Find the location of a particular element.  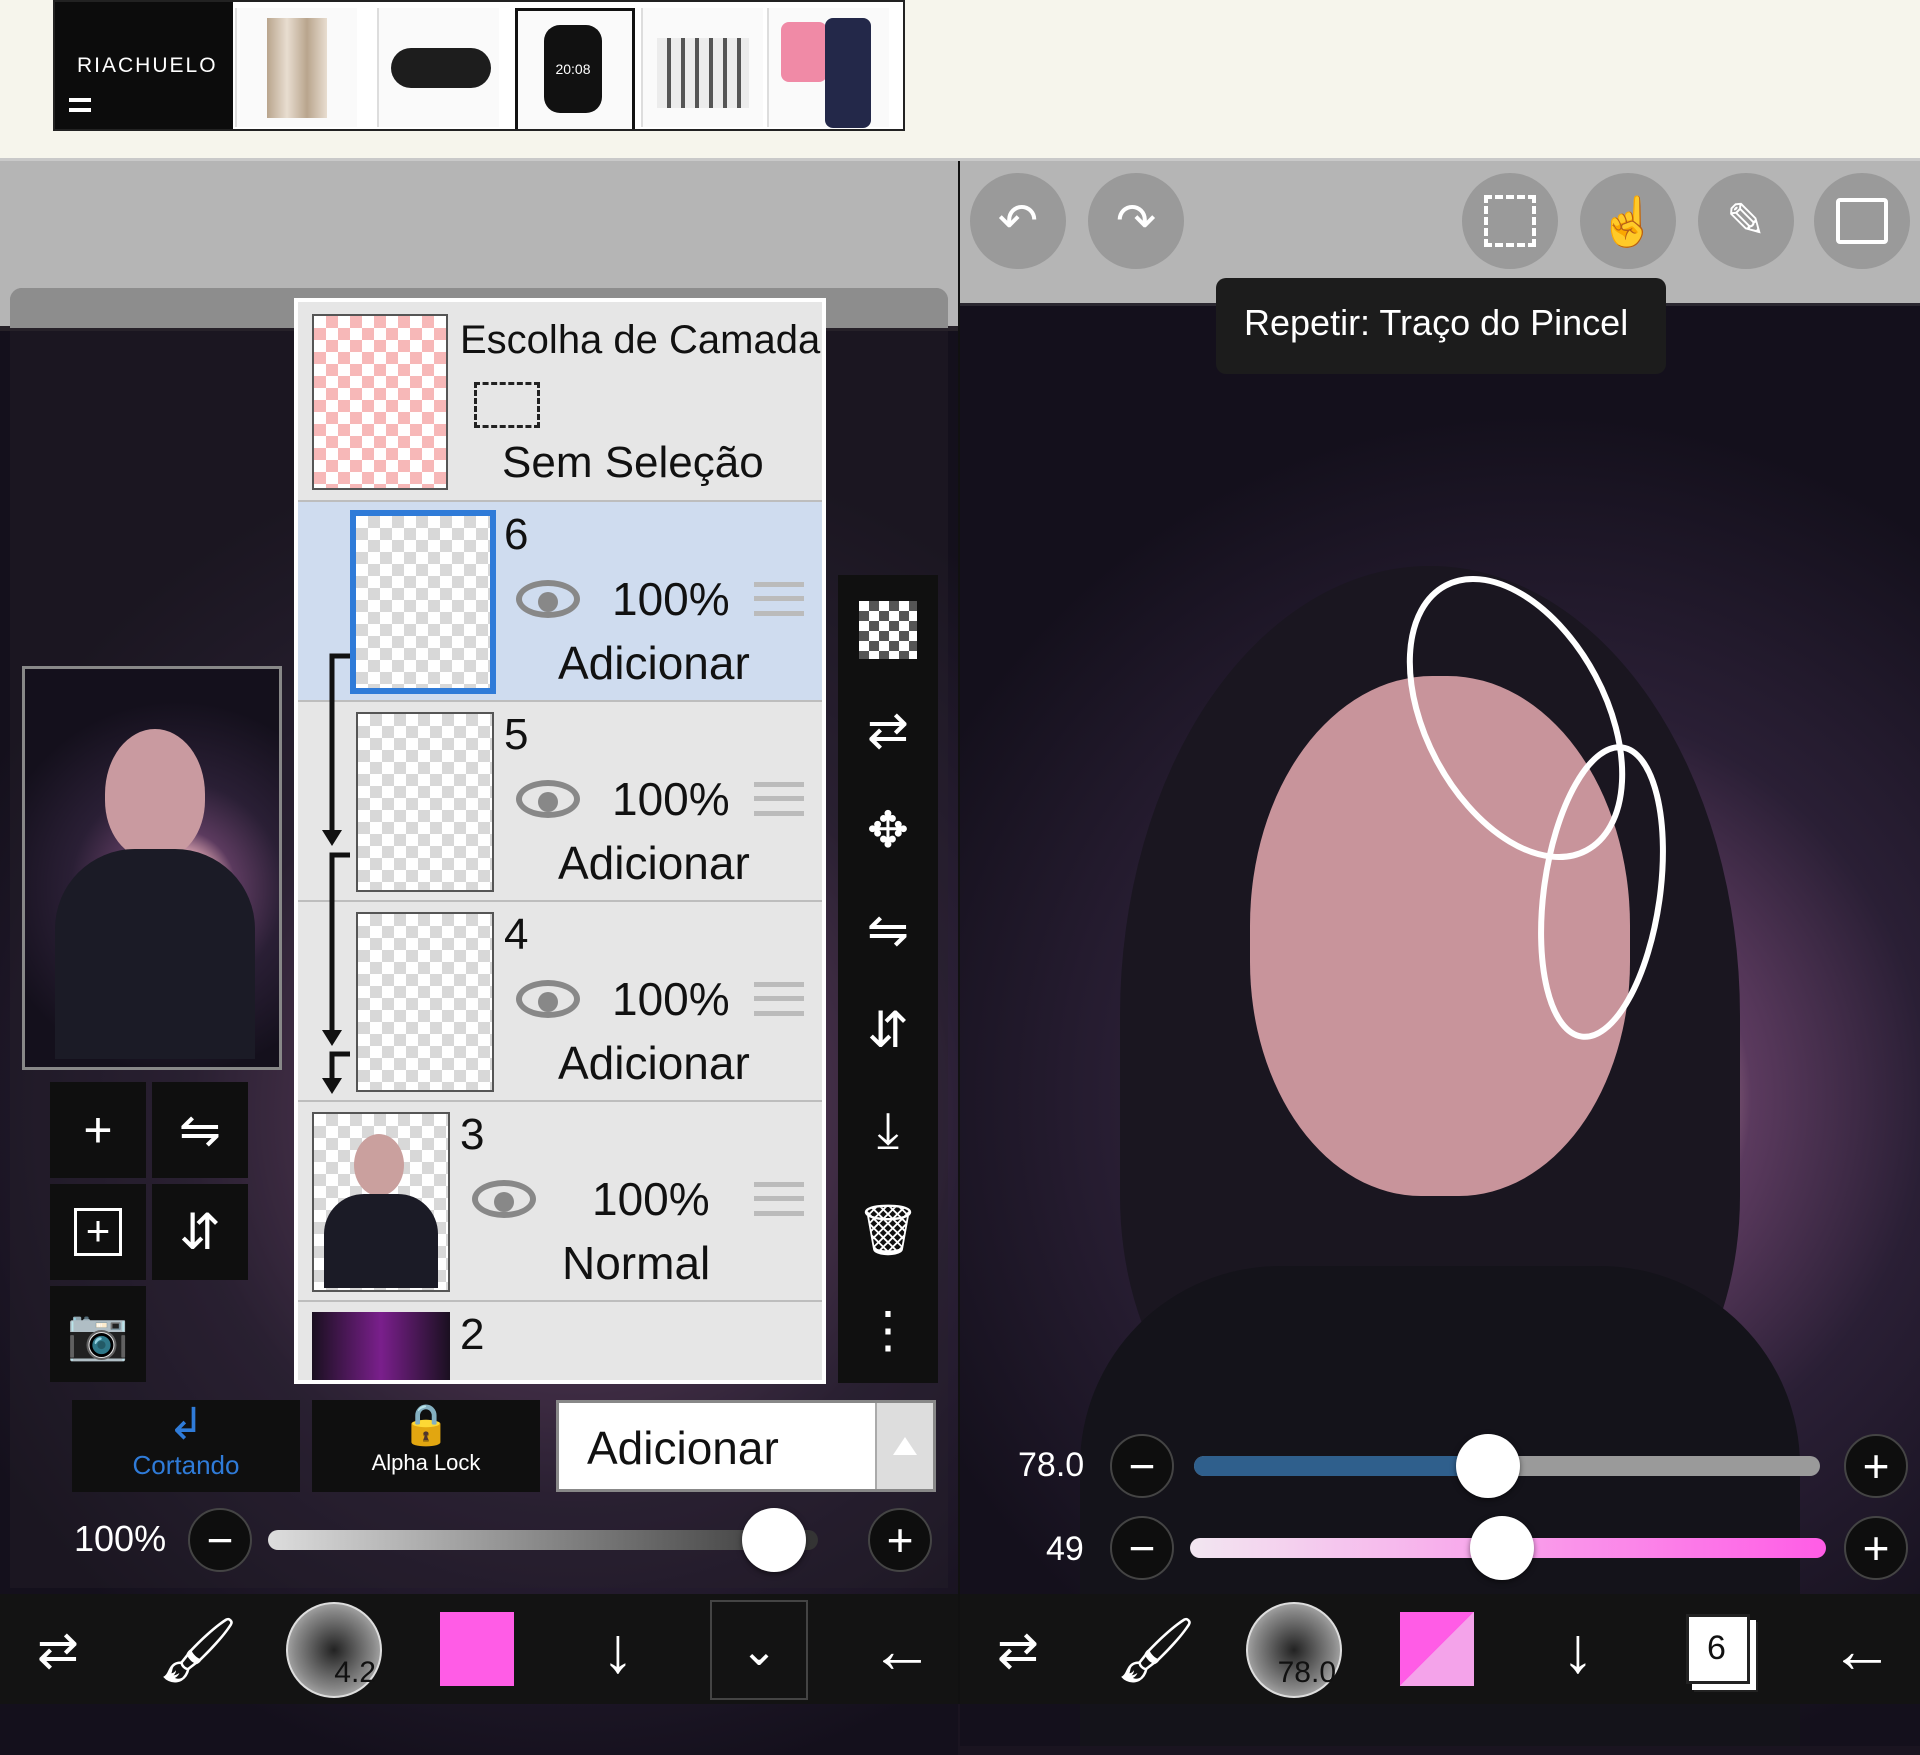

layer-2-name: 2 is located at coordinates (472, 1334).